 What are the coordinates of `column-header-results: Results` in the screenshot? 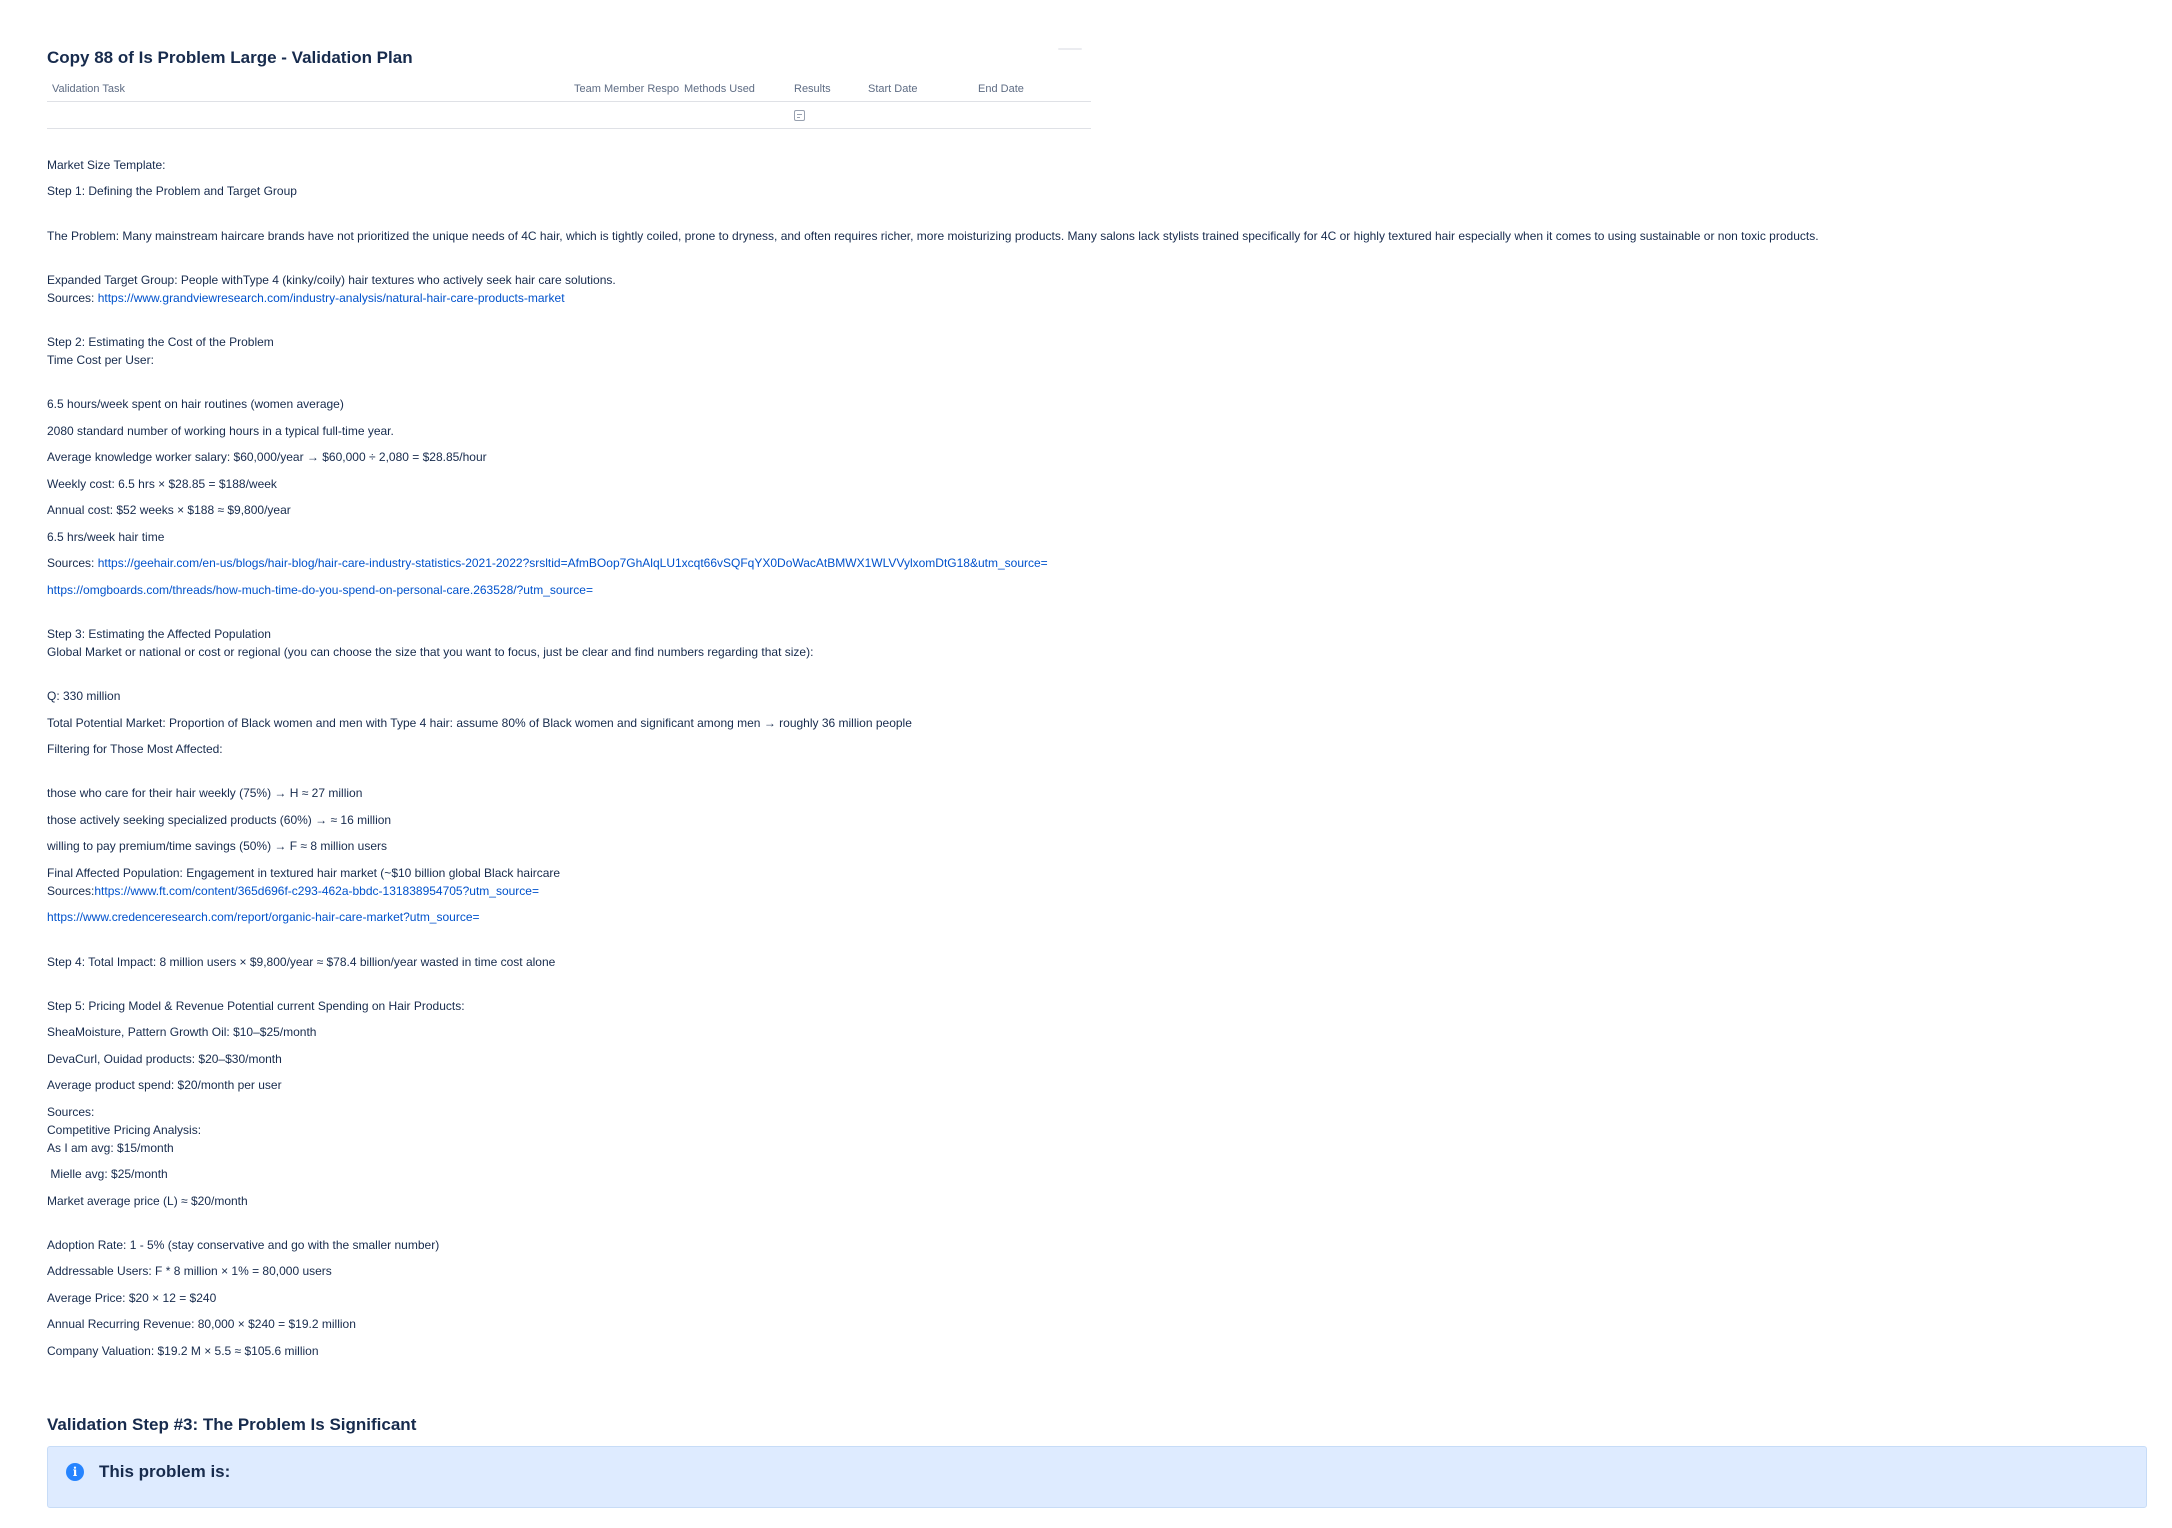 It's located at (826, 89).